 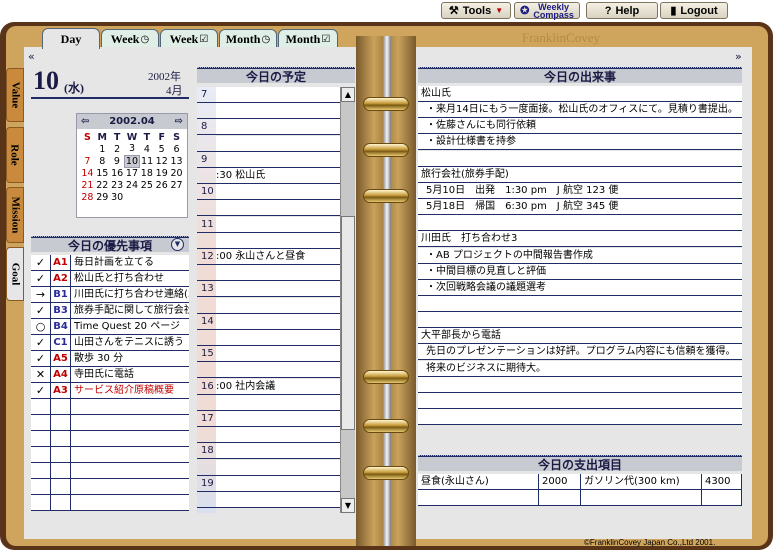 What do you see at coordinates (189, 38) in the screenshot?
I see `tab-week-check: Week ☑` at bounding box center [189, 38].